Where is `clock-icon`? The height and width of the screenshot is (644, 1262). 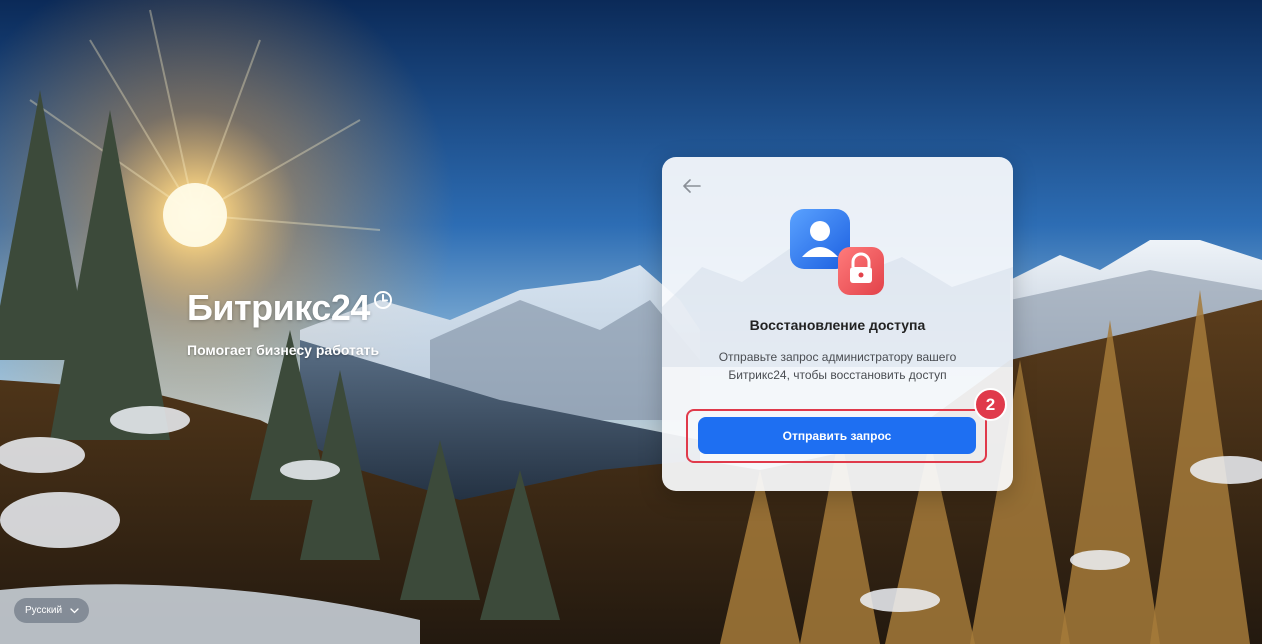 clock-icon is located at coordinates (382, 300).